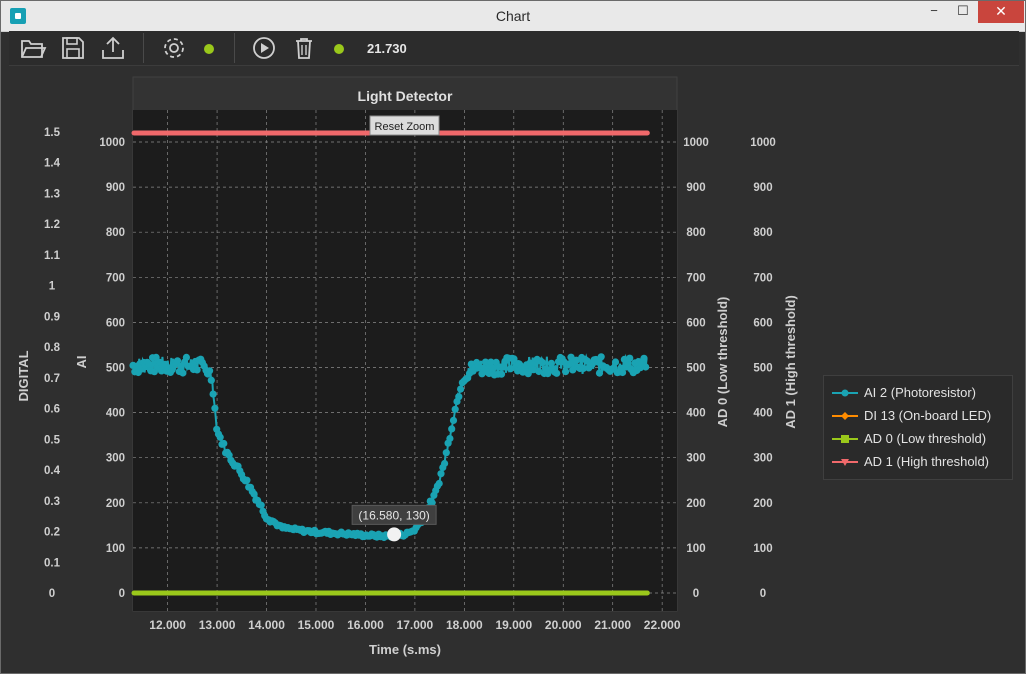 This screenshot has height=674, width=1026. What do you see at coordinates (722, 362) in the screenshot?
I see `ad0-axis-label: AD 0 (Low threshold)` at bounding box center [722, 362].